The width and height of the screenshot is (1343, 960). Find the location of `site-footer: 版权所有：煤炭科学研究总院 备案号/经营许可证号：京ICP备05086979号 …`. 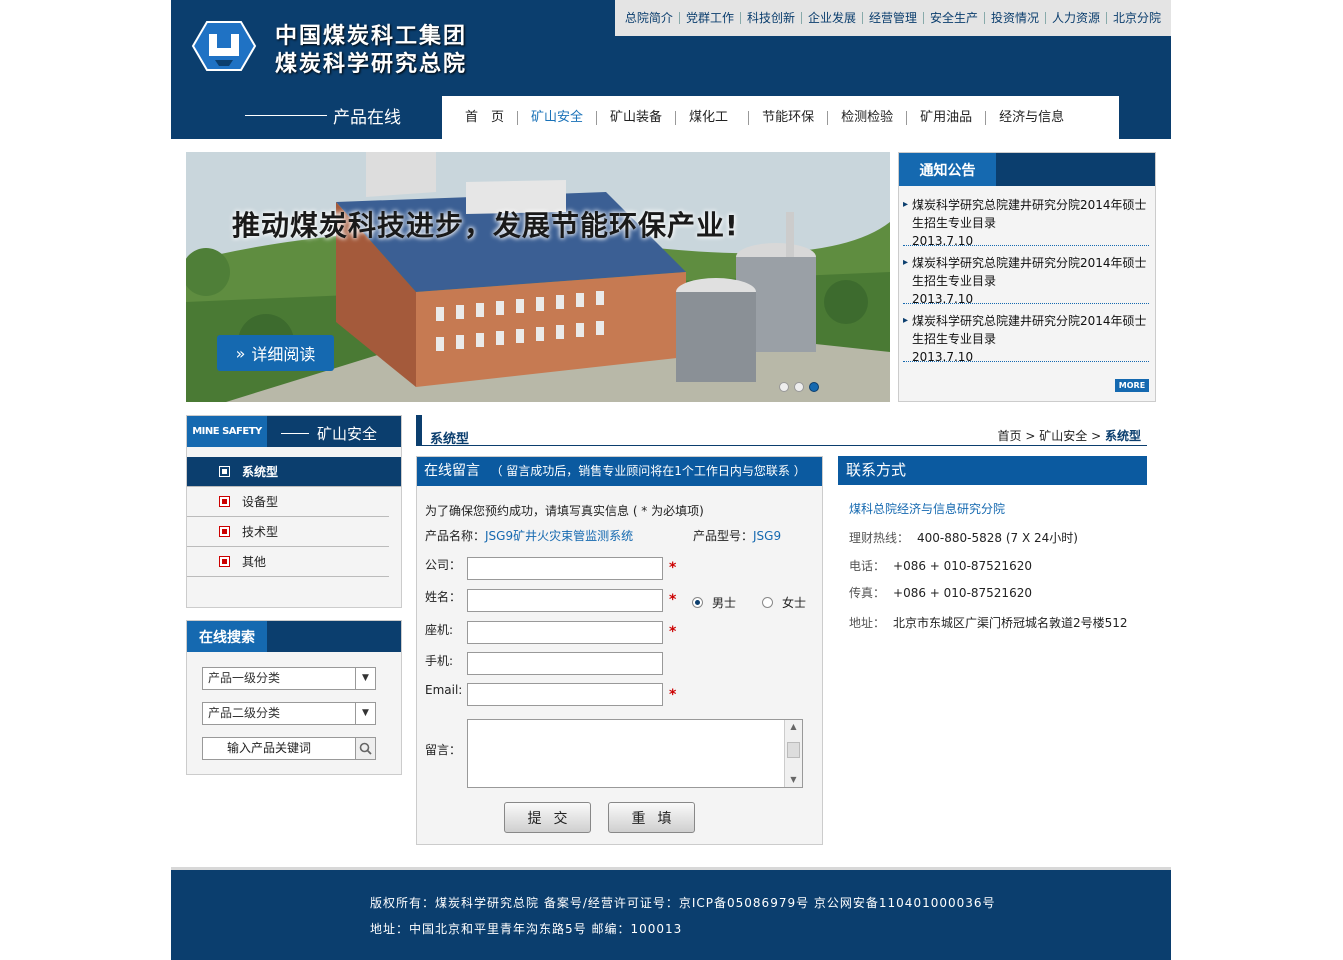

site-footer: 版权所有：煤炭科学研究总院 备案号/经营许可证号：京ICP备05086979号 … is located at coordinates (671, 913).